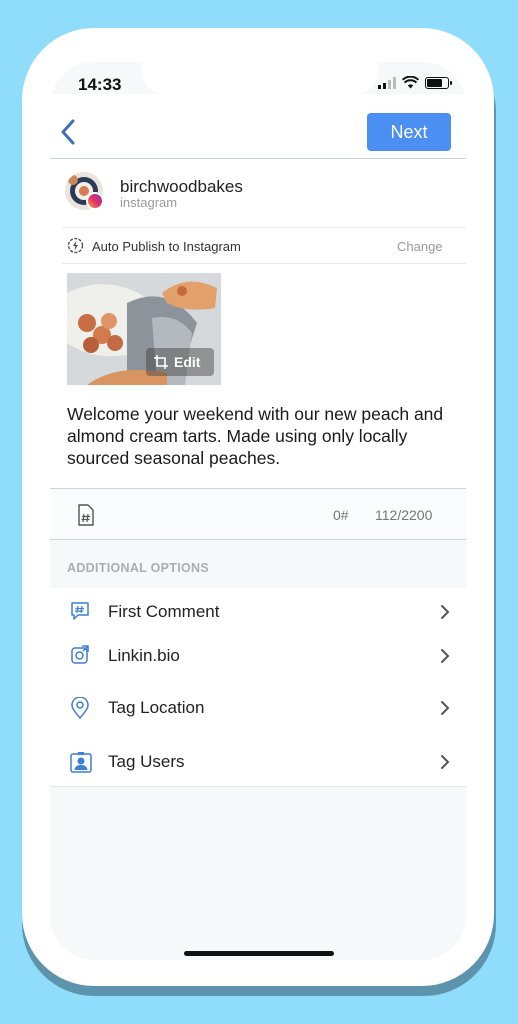 Image resolution: width=518 pixels, height=1024 pixels. I want to click on account-network: instagram, so click(149, 202).